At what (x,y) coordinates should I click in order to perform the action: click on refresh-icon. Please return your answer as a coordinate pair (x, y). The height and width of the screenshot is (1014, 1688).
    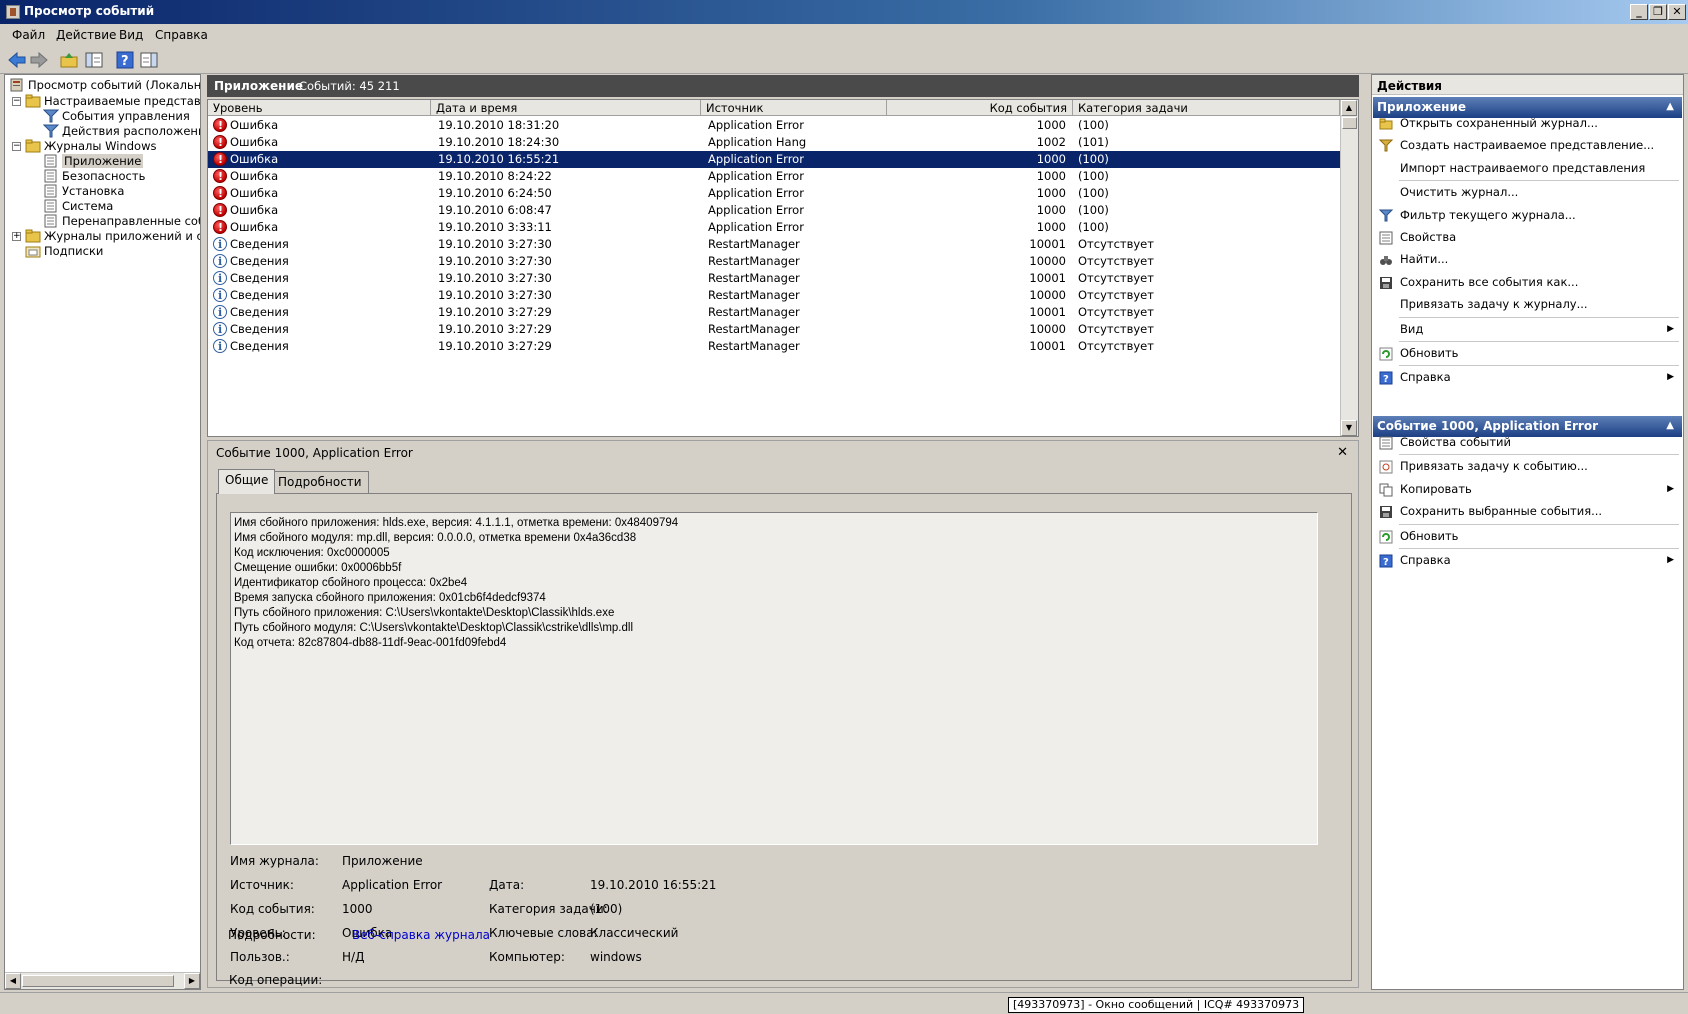
    Looking at the image, I should click on (1386, 536).